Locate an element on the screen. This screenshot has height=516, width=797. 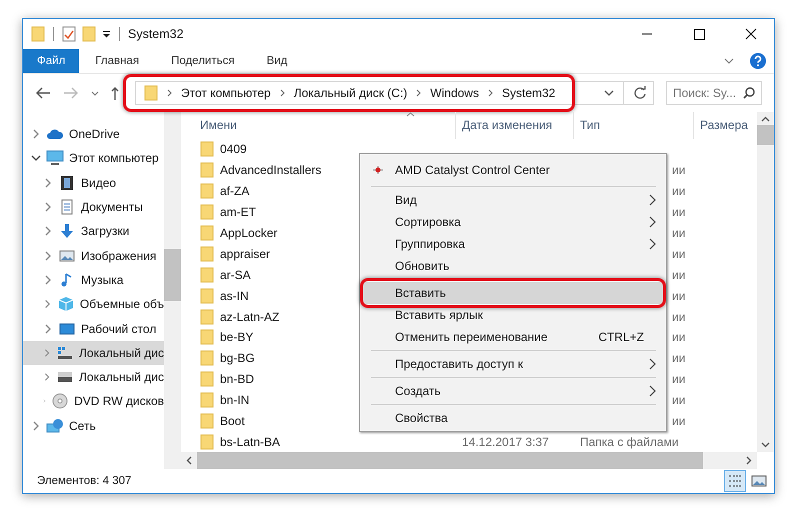
nav-item: DVD RW дисков is located at coordinates (93, 401).